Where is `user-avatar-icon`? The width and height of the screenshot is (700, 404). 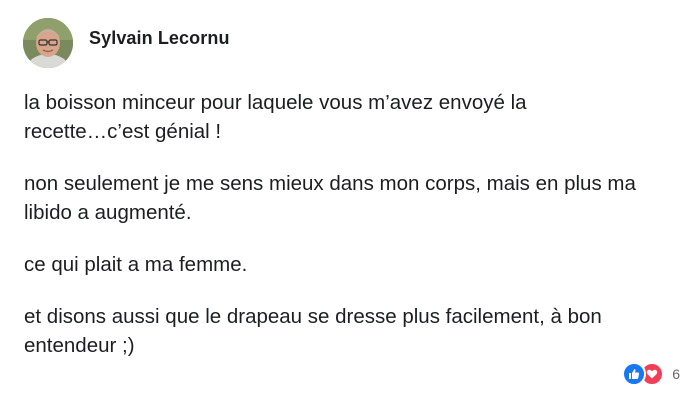
user-avatar-icon is located at coordinates (48, 43).